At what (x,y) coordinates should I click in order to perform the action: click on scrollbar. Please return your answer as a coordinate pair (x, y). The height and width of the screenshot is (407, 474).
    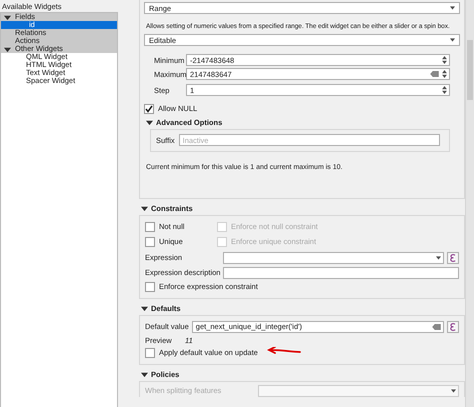
    Looking at the image, I should click on (469, 203).